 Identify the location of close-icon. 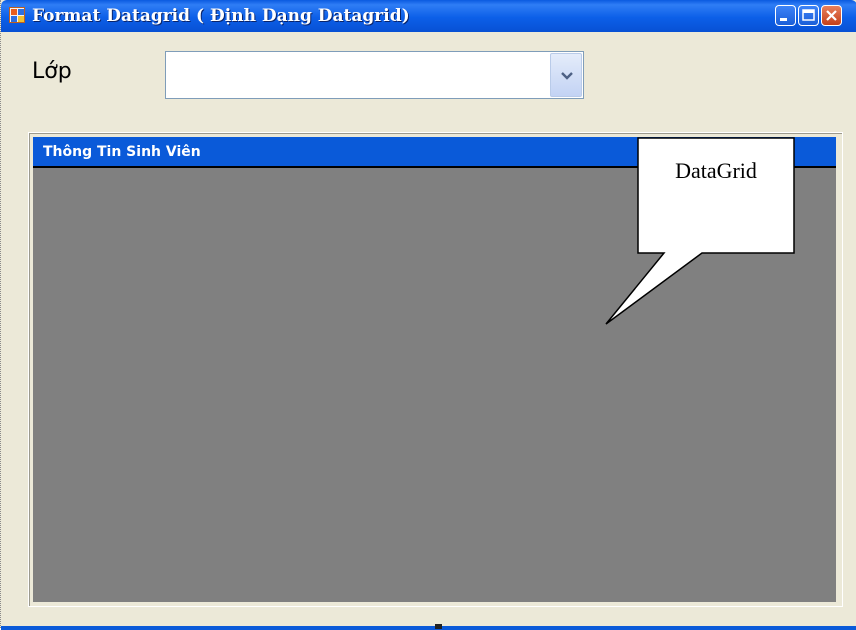
(831, 15).